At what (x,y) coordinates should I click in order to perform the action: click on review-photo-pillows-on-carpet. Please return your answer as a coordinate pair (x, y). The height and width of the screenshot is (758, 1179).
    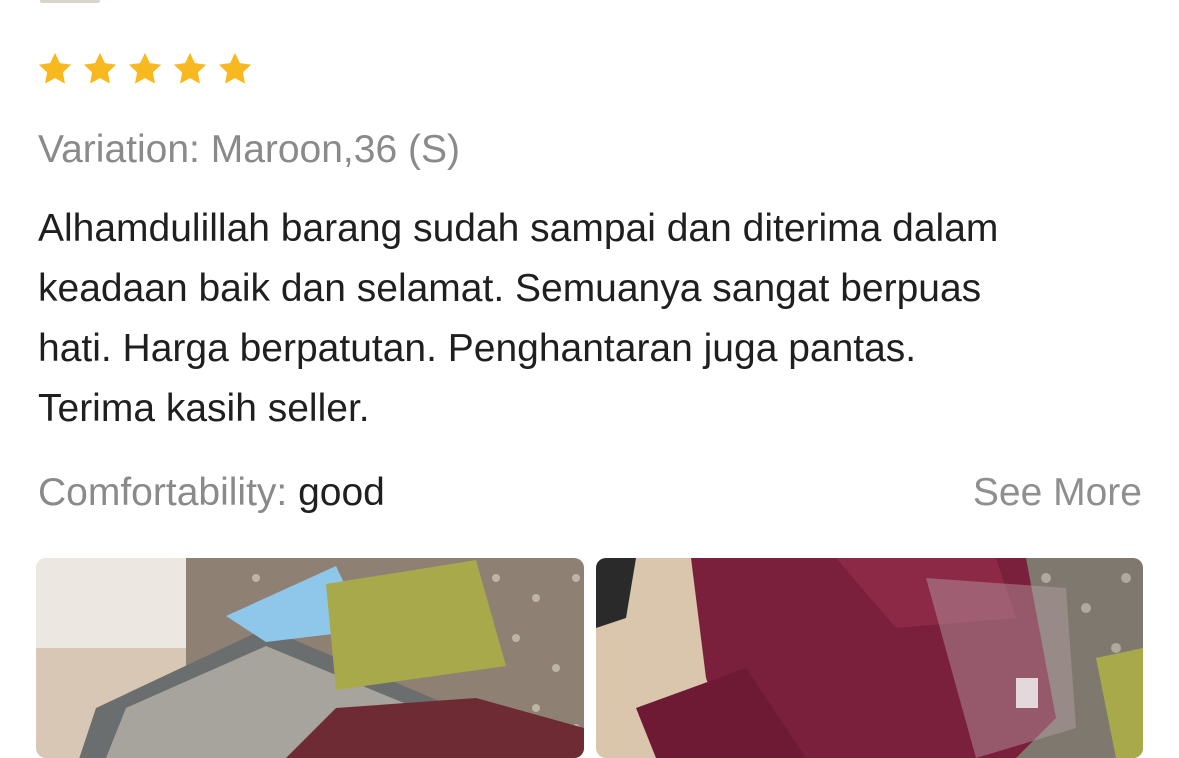
    Looking at the image, I should click on (310, 658).